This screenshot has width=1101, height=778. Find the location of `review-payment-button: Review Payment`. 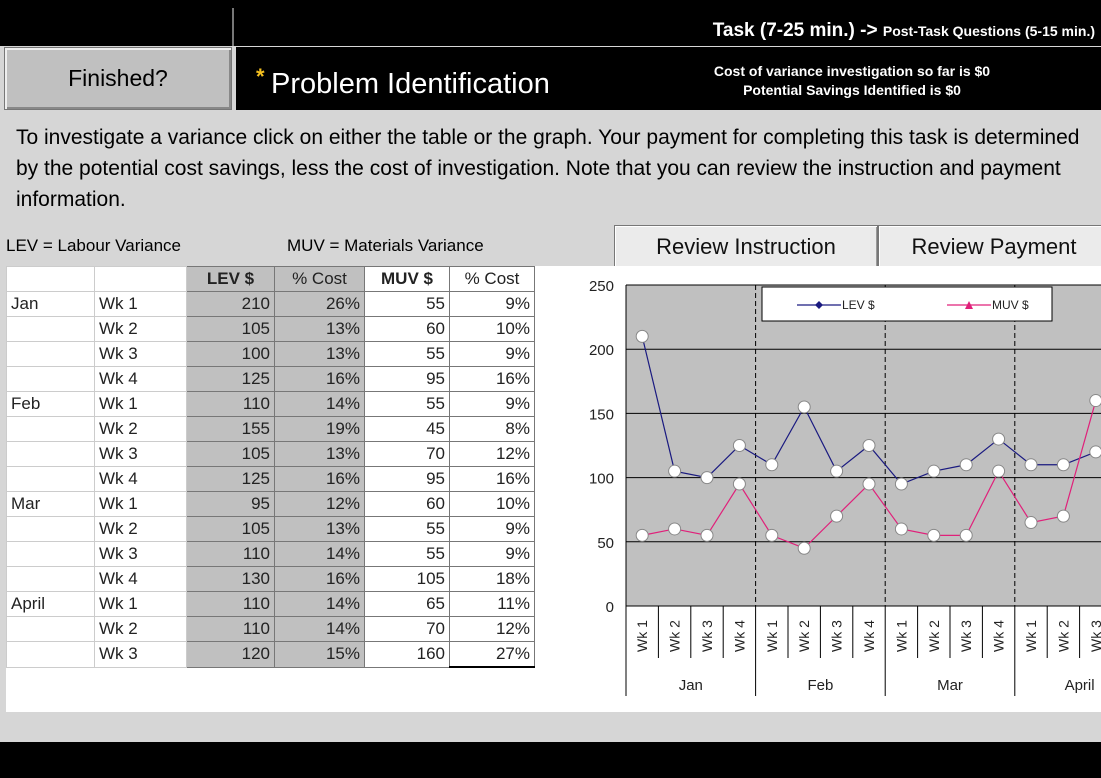

review-payment-button: Review Payment is located at coordinates (989, 246).